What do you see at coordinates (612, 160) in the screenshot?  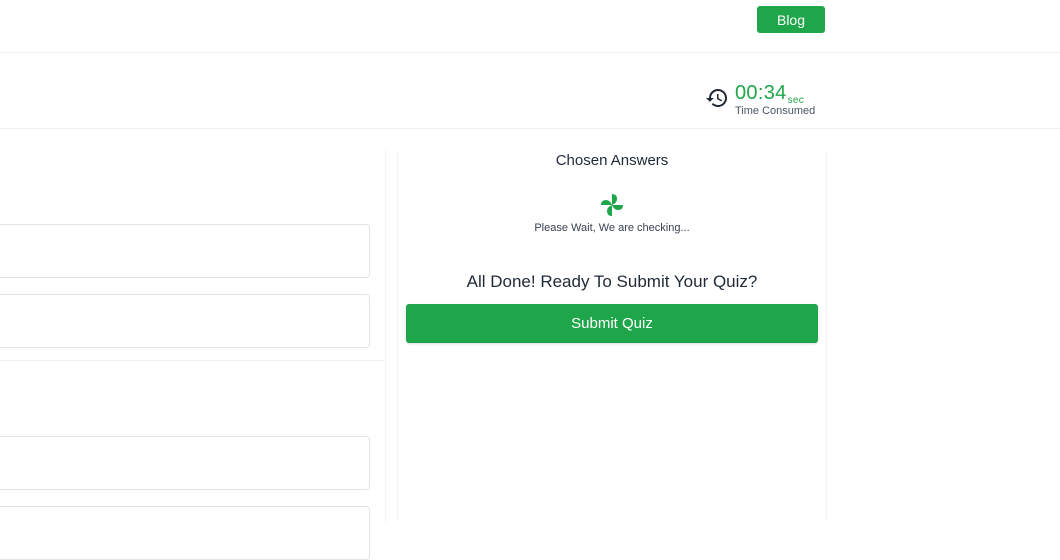 I see `chosen-answers-title: Chosen Answers` at bounding box center [612, 160].